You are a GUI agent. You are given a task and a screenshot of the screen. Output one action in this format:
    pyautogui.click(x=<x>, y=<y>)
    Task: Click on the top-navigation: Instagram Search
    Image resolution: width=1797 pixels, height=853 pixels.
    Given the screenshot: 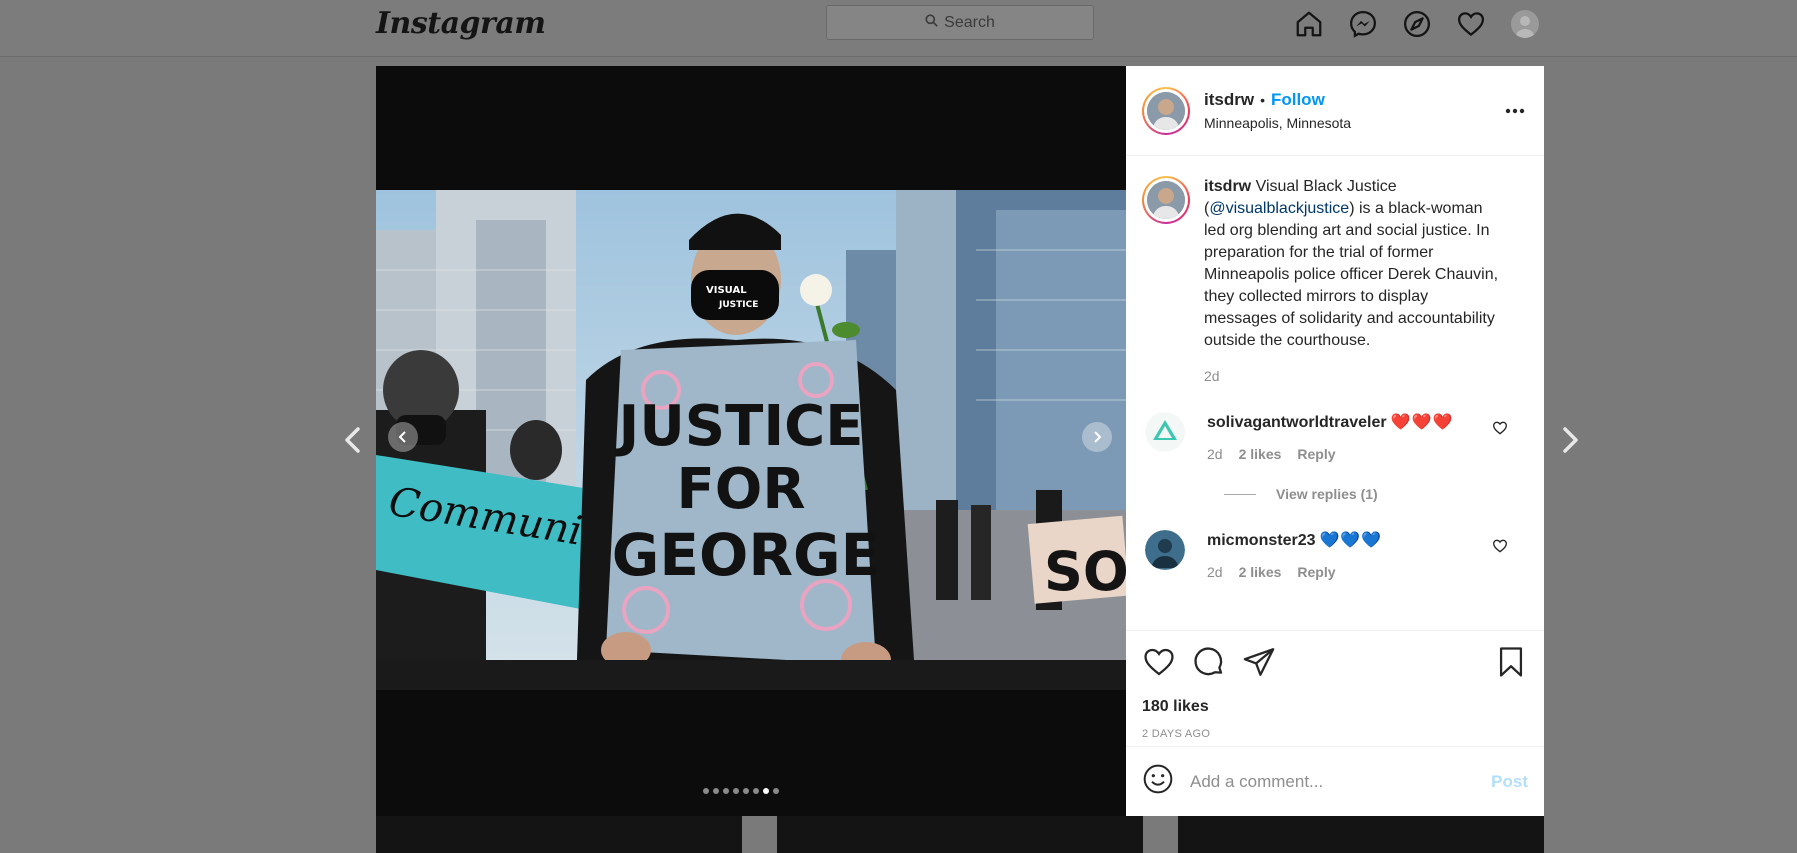 What is the action you would take?
    pyautogui.click(x=898, y=28)
    